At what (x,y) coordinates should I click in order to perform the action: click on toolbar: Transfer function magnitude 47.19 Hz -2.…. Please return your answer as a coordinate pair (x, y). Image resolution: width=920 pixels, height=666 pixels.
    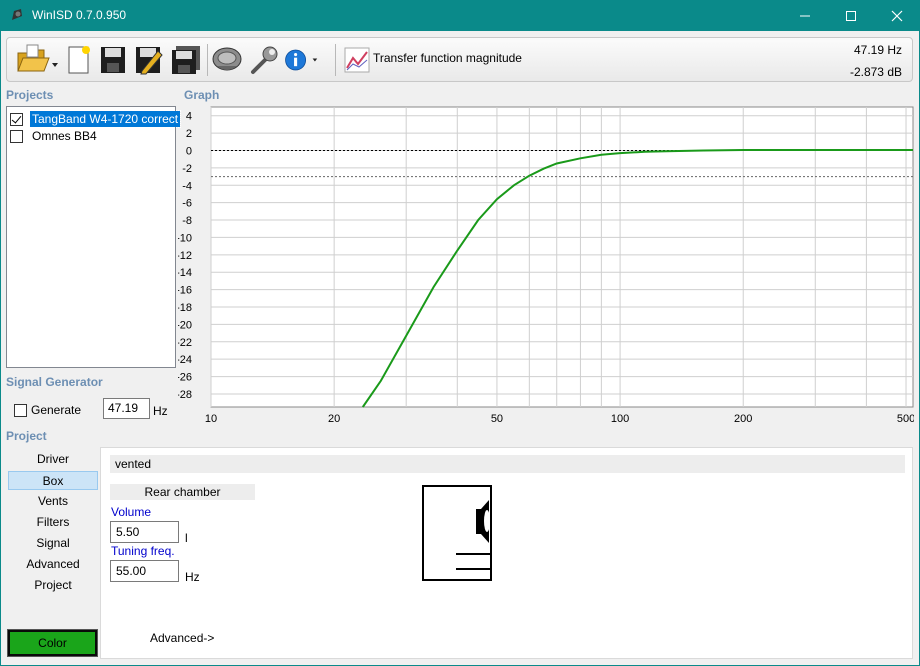
    Looking at the image, I should click on (459, 59).